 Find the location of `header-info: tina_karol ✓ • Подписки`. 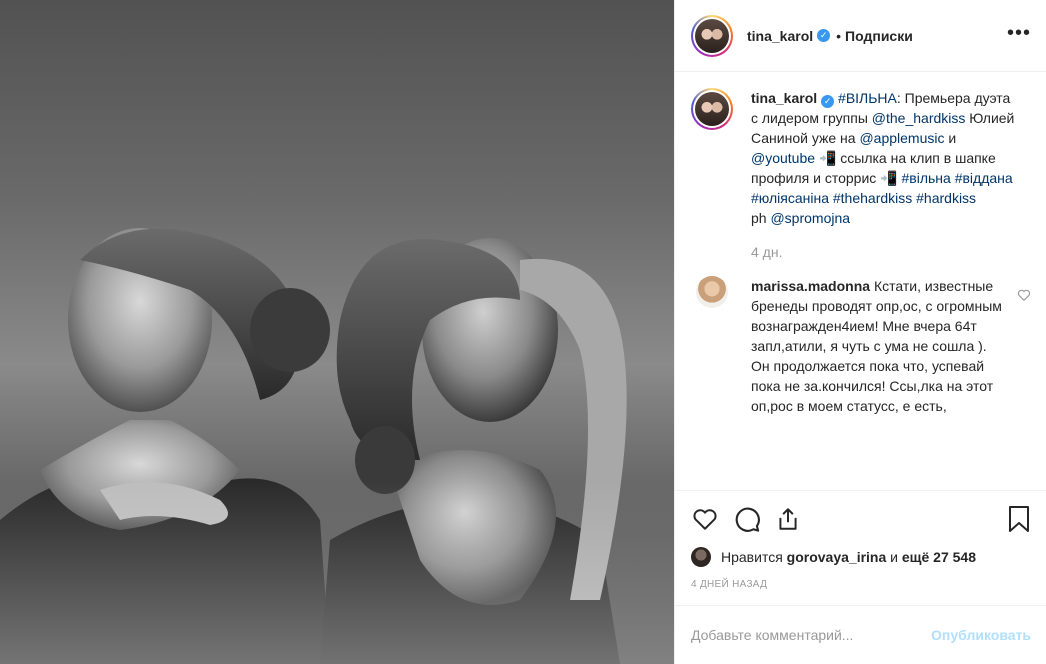

header-info: tina_karol ✓ • Подписки is located at coordinates (830, 36).